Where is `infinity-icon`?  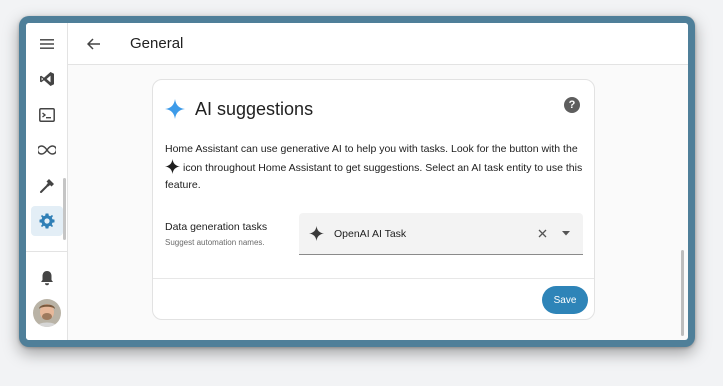 infinity-icon is located at coordinates (47, 150).